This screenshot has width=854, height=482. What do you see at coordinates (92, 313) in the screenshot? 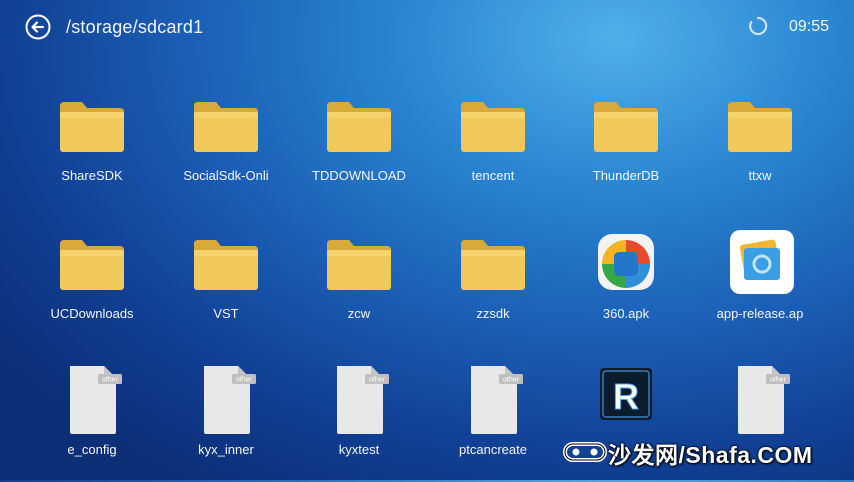
I see `file-name-label: UCDownloads` at bounding box center [92, 313].